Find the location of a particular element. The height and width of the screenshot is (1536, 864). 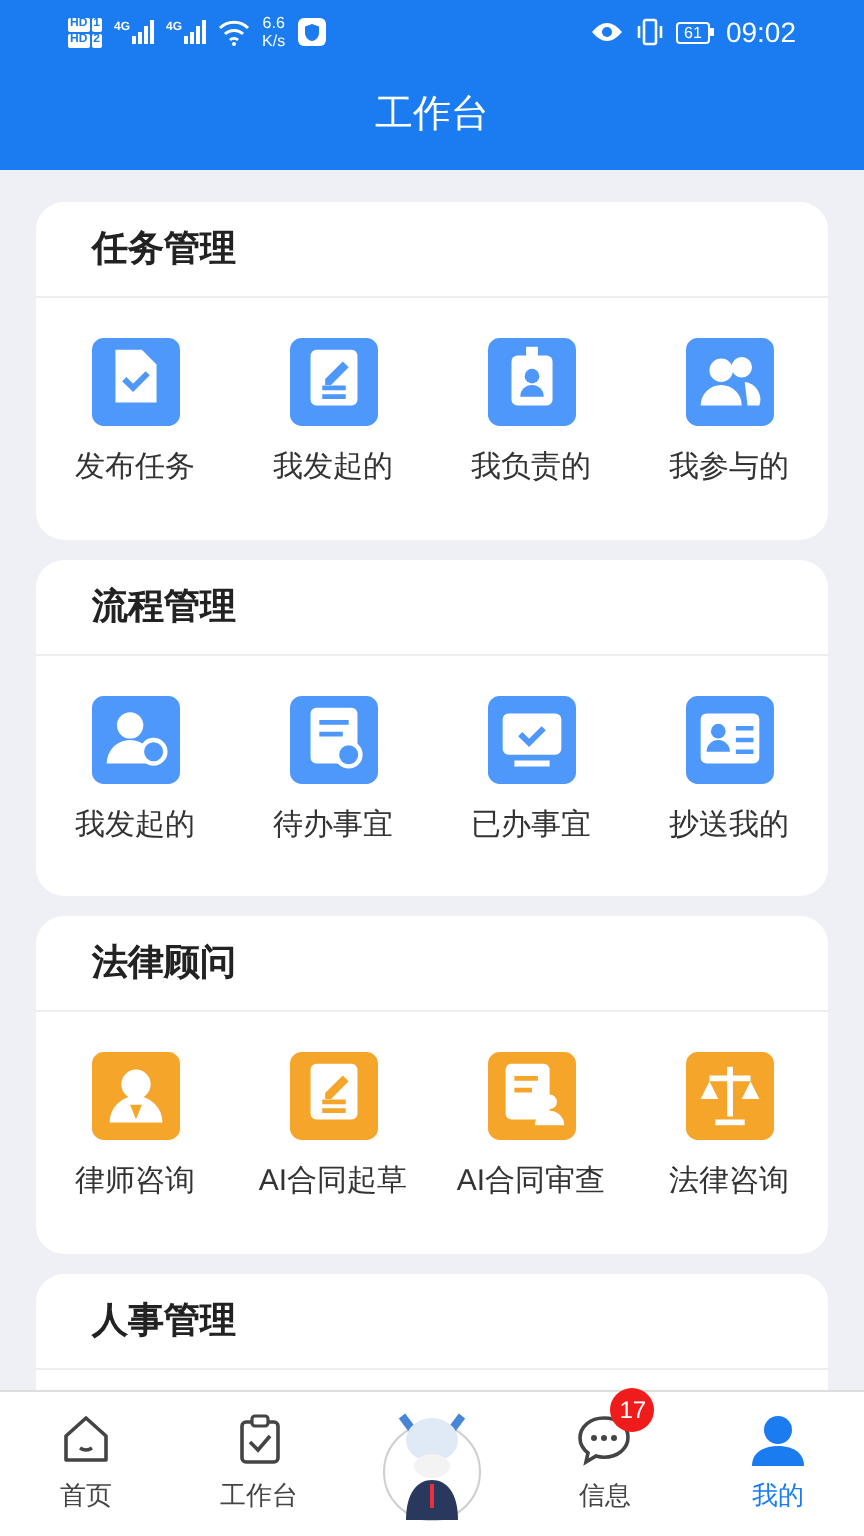

speed-unit: K/s is located at coordinates (274, 41).